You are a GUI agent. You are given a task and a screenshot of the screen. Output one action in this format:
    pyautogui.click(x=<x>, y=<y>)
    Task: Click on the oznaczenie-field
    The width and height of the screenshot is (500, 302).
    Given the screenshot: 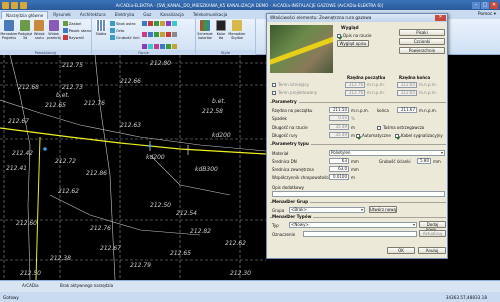 What is the action you would take?
    pyautogui.click(x=360, y=234)
    